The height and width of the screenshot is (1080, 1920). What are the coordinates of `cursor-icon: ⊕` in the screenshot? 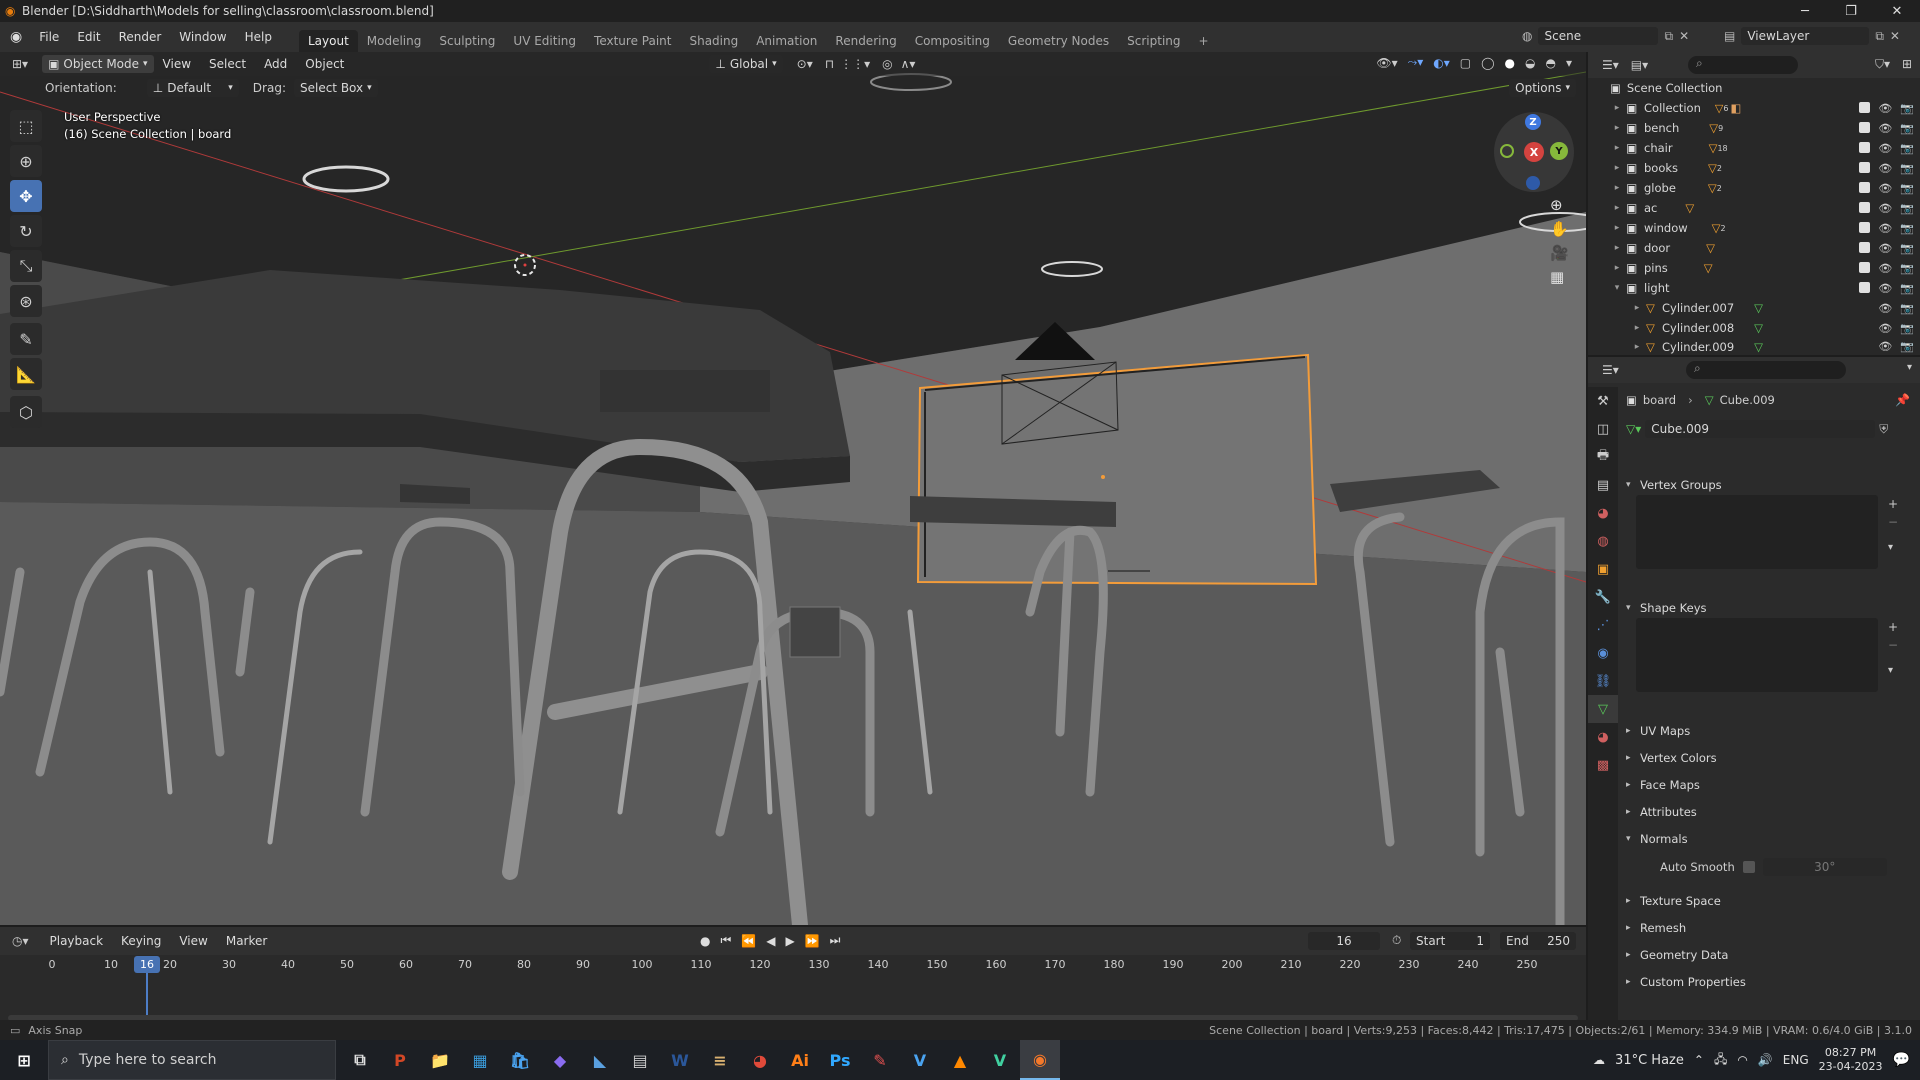 It's located at (26, 161).